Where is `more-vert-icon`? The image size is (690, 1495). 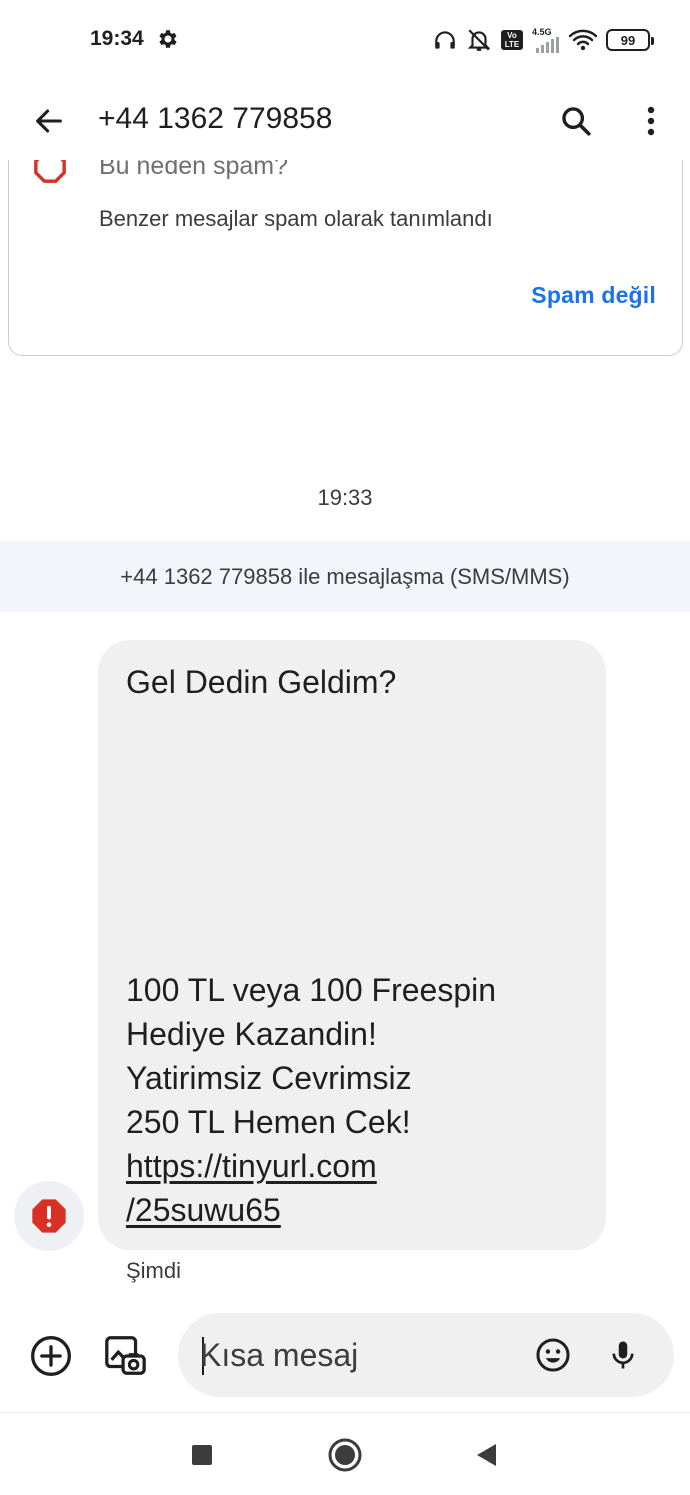 more-vert-icon is located at coordinates (651, 121).